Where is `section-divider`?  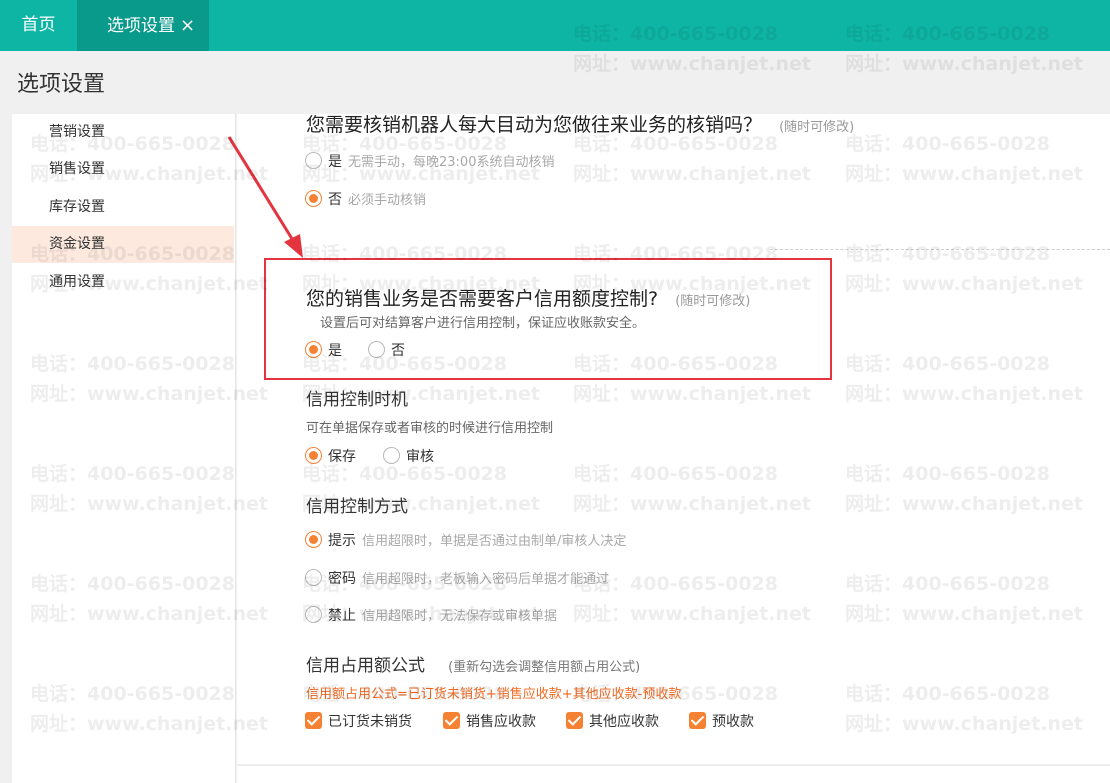
section-divider is located at coordinates (940, 249).